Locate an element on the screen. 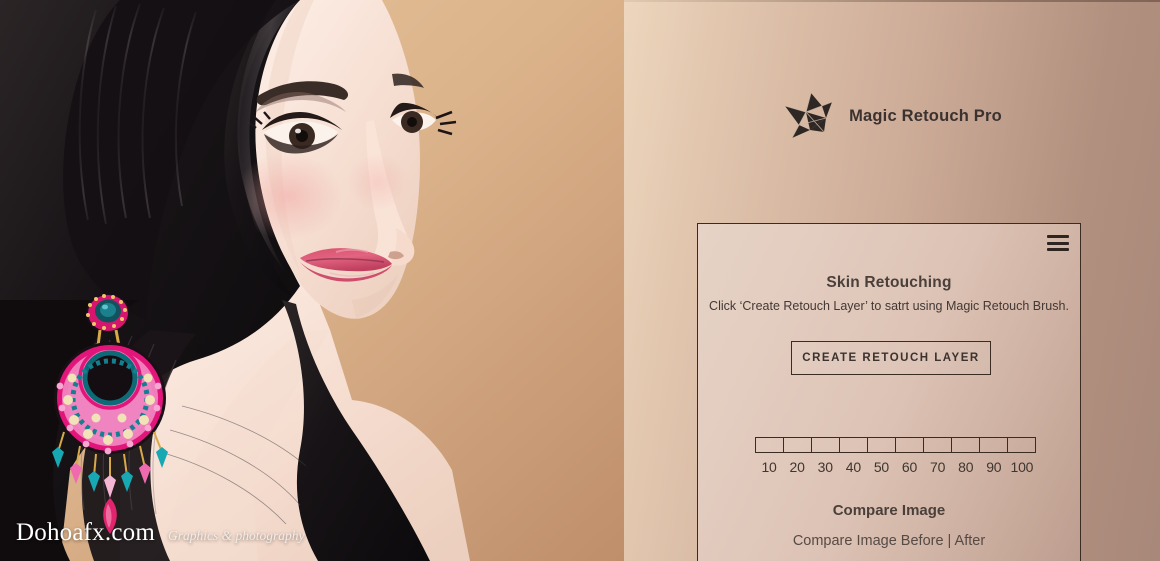 The width and height of the screenshot is (1160, 561). brand-header: Magic Retouch Pro is located at coordinates (892, 116).